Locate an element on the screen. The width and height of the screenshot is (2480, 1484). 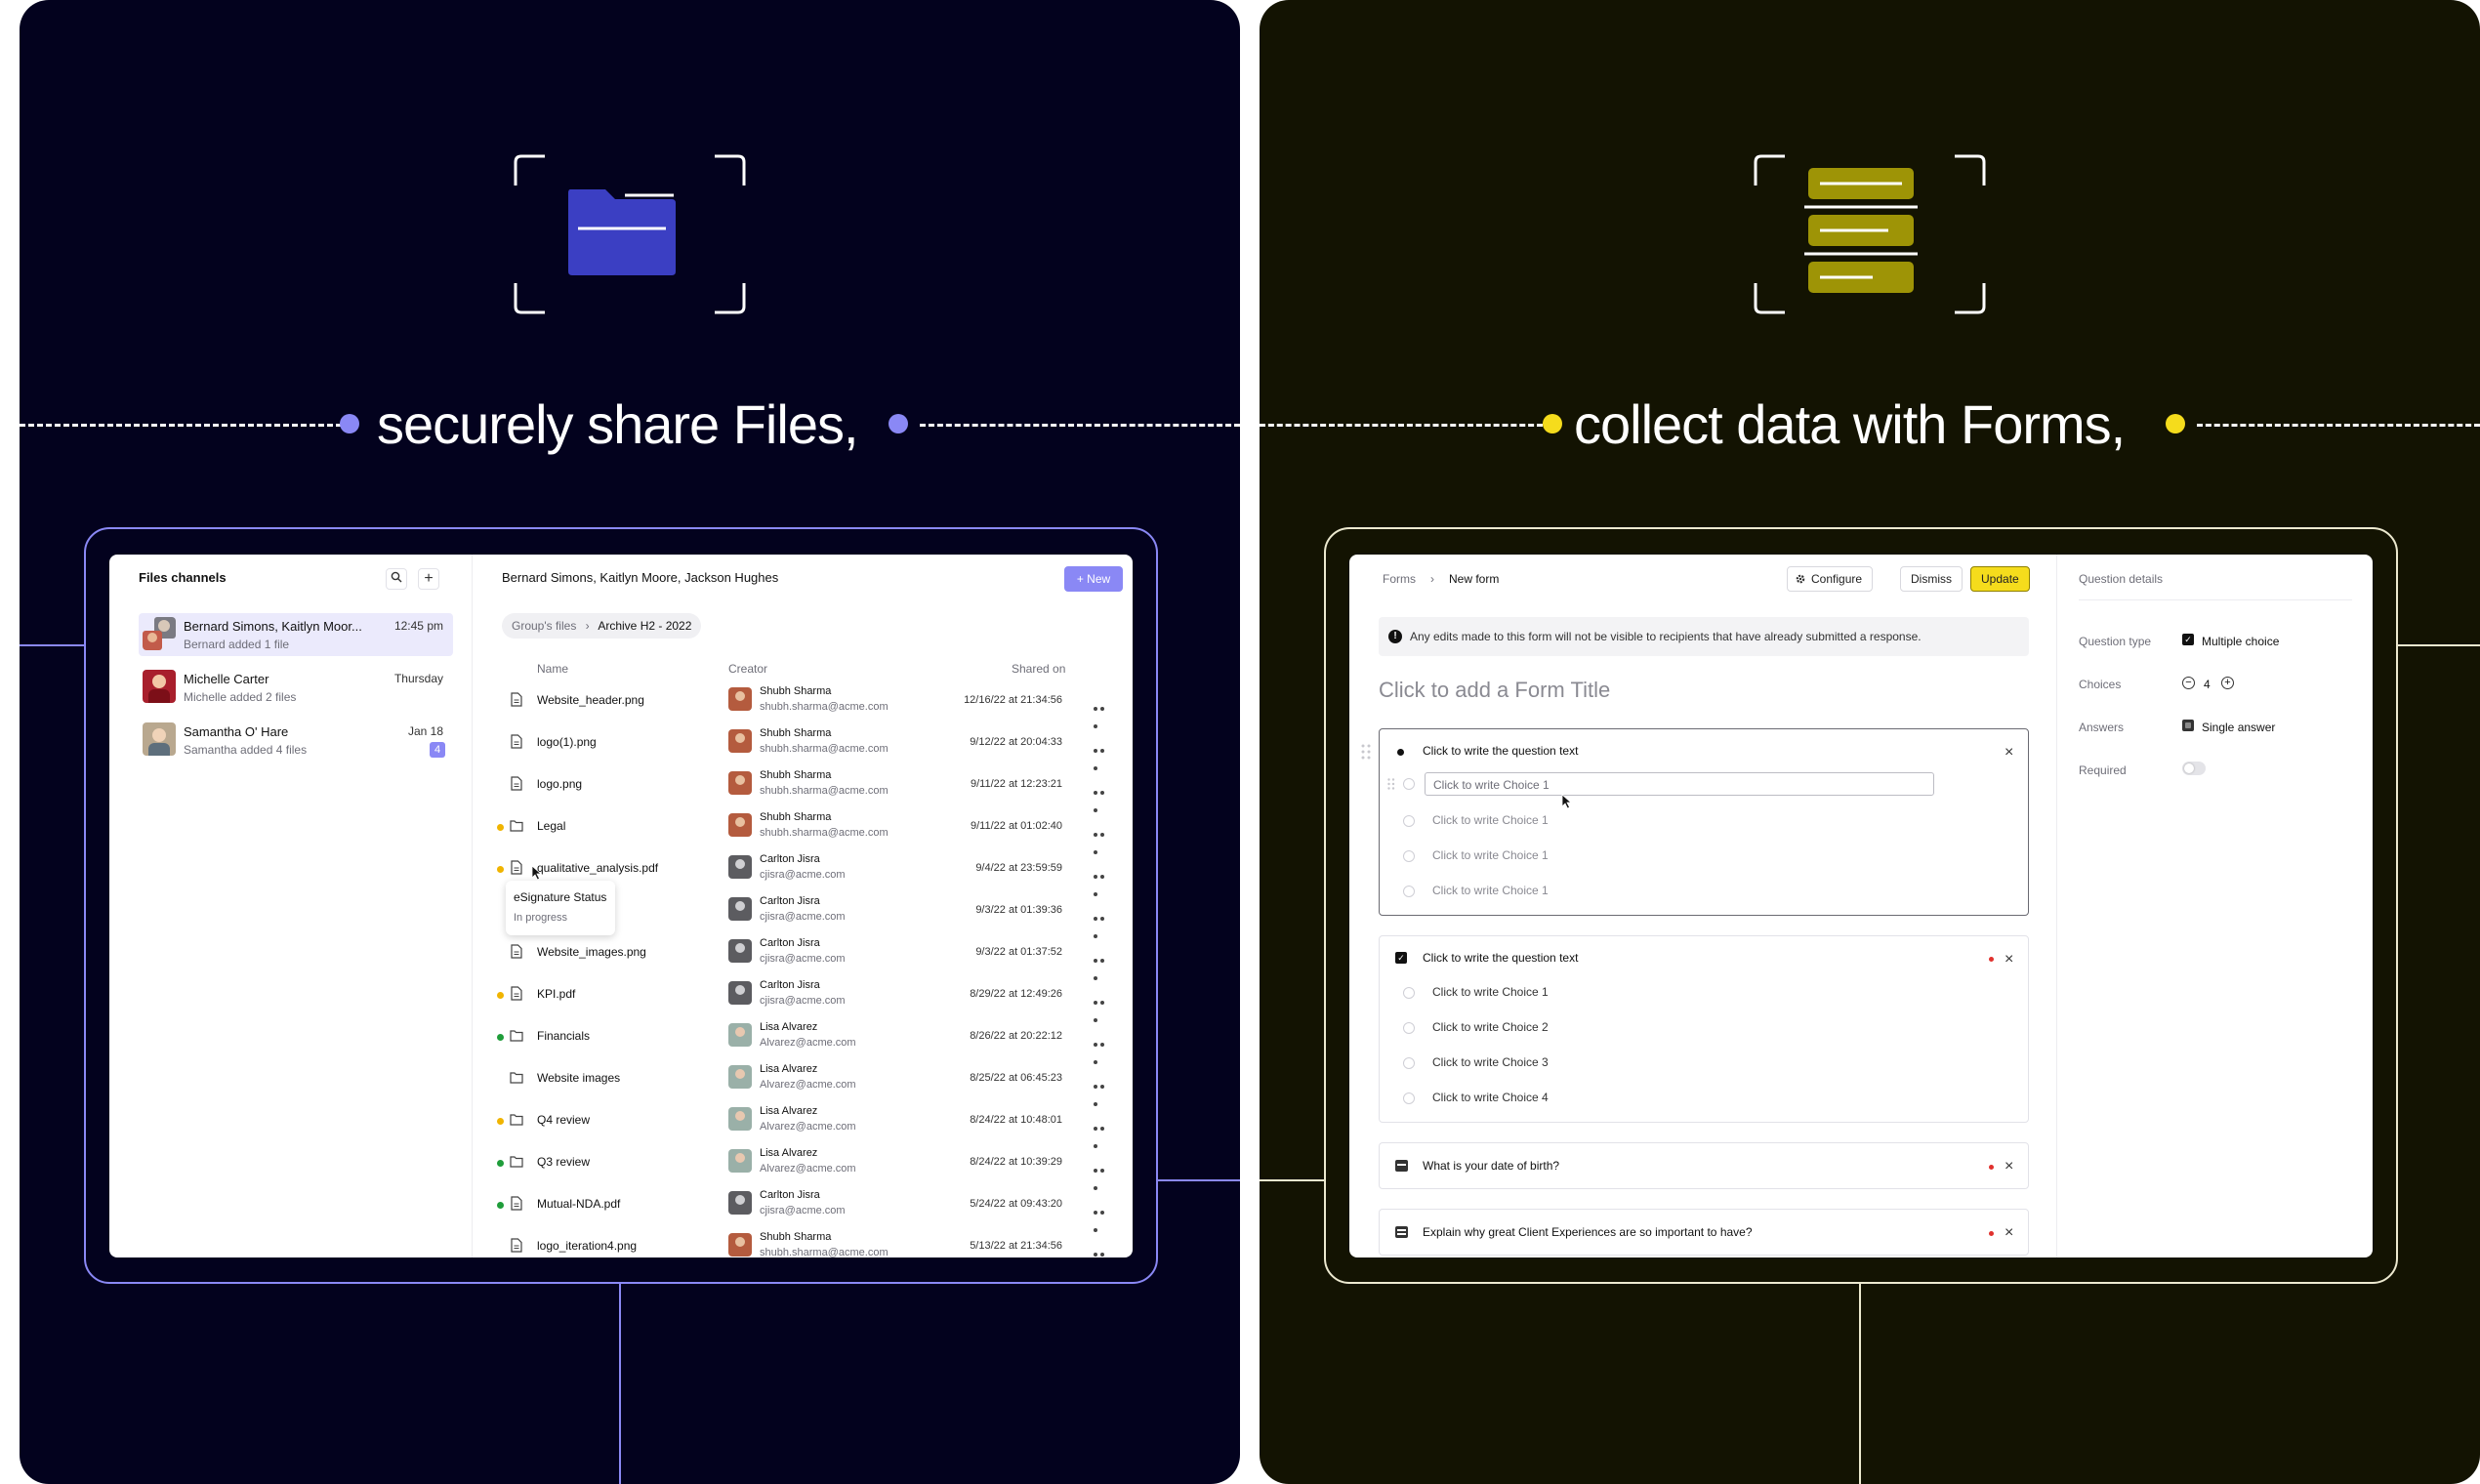
answers-select: Single answer is located at coordinates (2238, 728).